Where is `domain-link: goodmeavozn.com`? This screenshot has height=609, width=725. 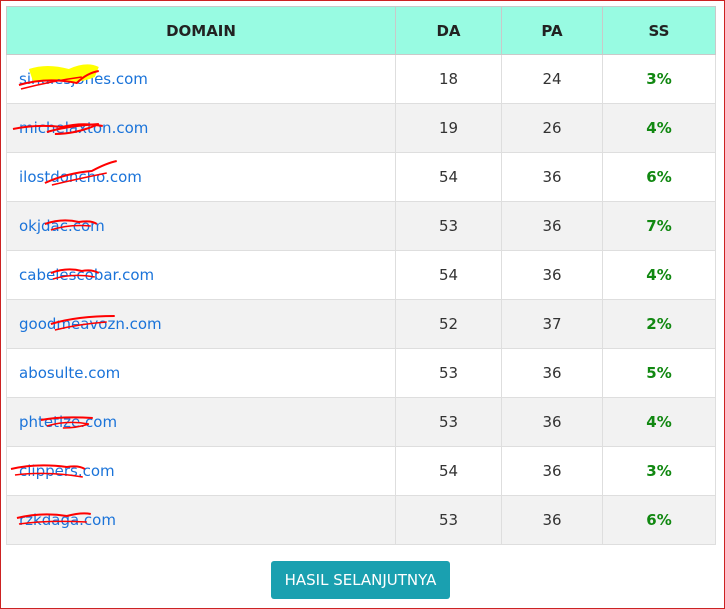 domain-link: goodmeavozn.com is located at coordinates (90, 324).